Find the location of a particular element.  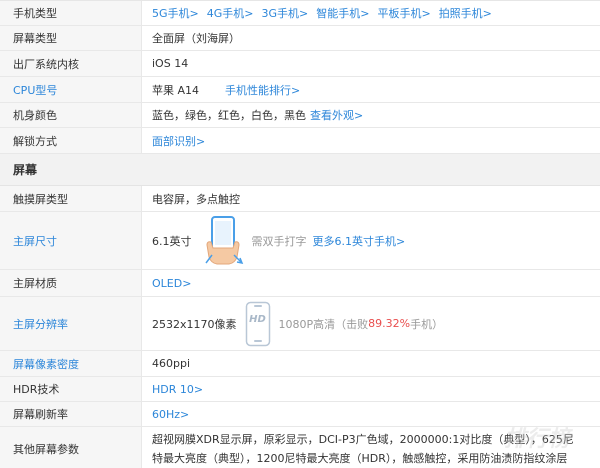

spec-value: HDR 10> is located at coordinates (371, 389).